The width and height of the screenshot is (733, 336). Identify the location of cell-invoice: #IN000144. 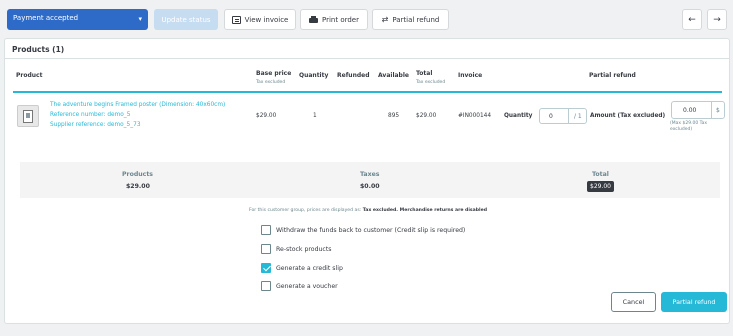
(475, 116).